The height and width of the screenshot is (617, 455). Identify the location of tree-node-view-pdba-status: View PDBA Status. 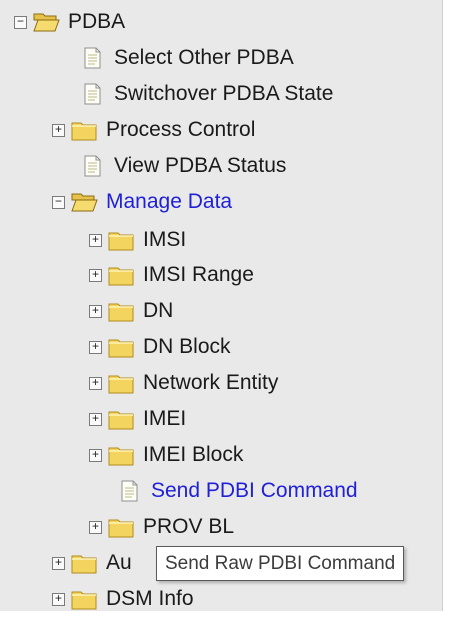
(173, 166).